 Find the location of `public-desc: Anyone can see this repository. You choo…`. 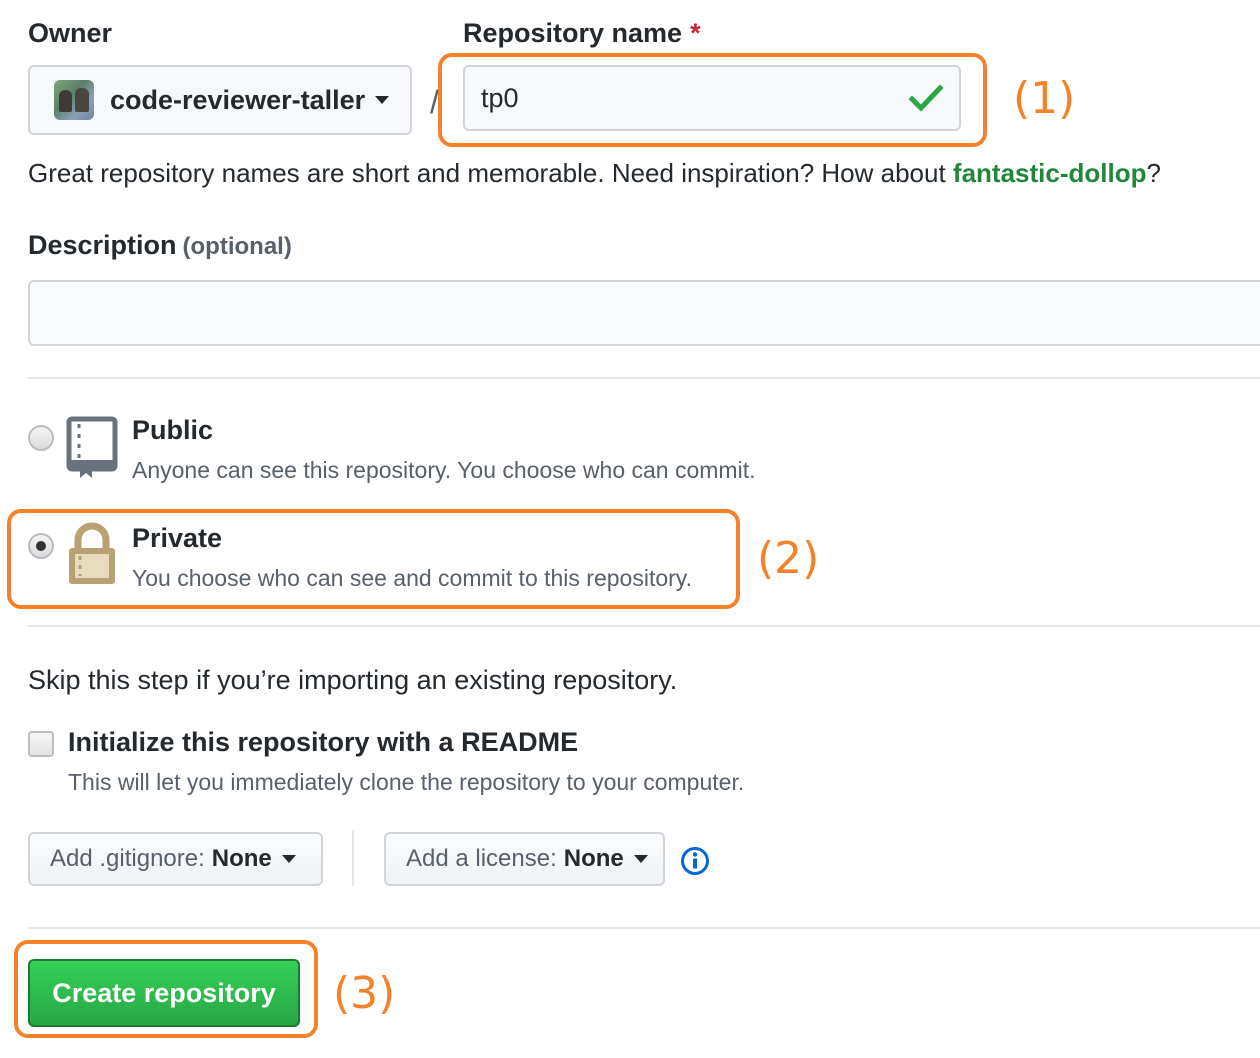

public-desc: Anyone can see this repository. You choo… is located at coordinates (444, 470).